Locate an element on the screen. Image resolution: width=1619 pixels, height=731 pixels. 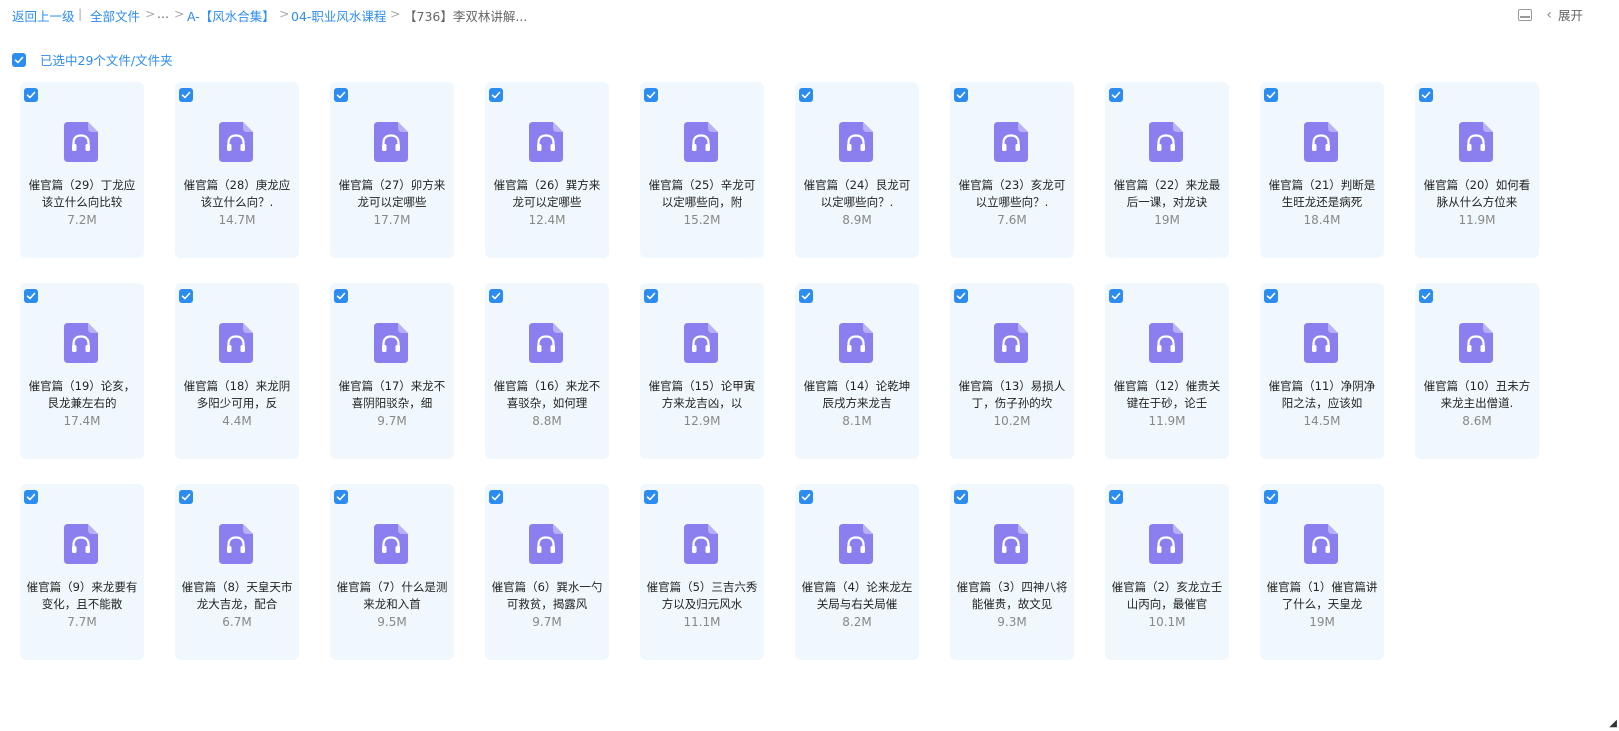
file-name: 催官篇（18）来龙阴多阳少可用，反 is located at coordinates (237, 394).